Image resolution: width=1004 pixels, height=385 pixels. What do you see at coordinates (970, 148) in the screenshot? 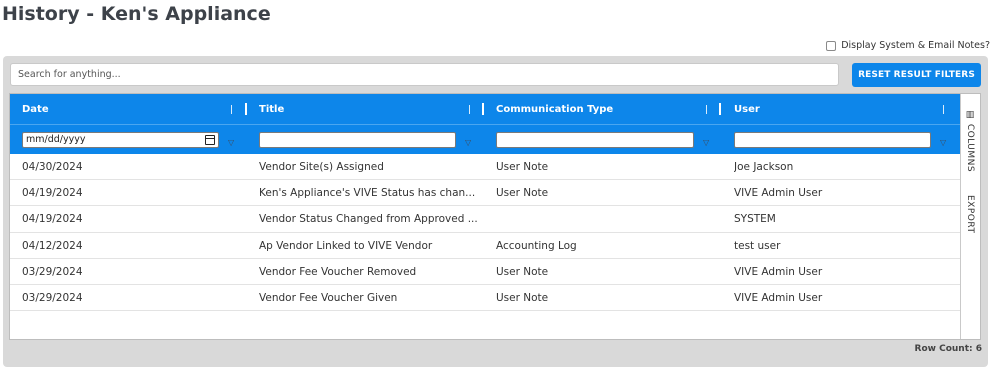
I see `columns-tab-label: COLUMNS` at bounding box center [970, 148].